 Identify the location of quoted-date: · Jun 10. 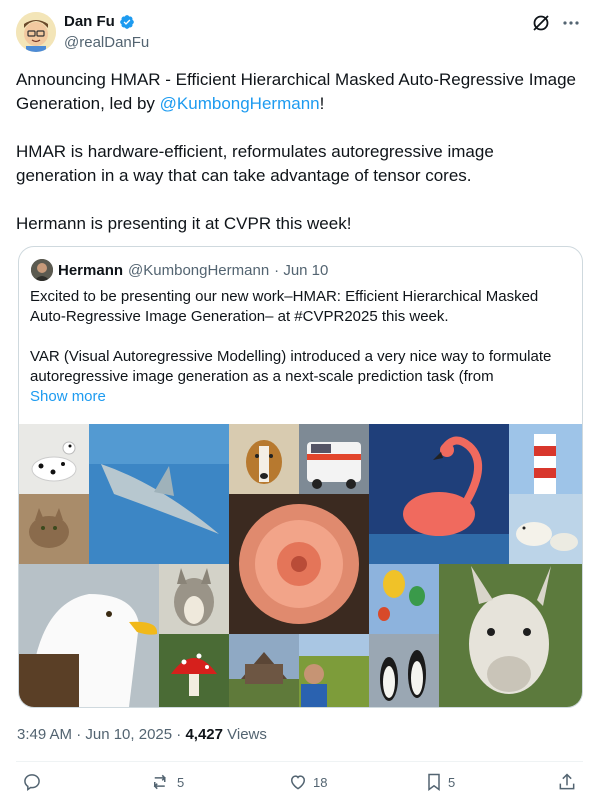
(301, 270).